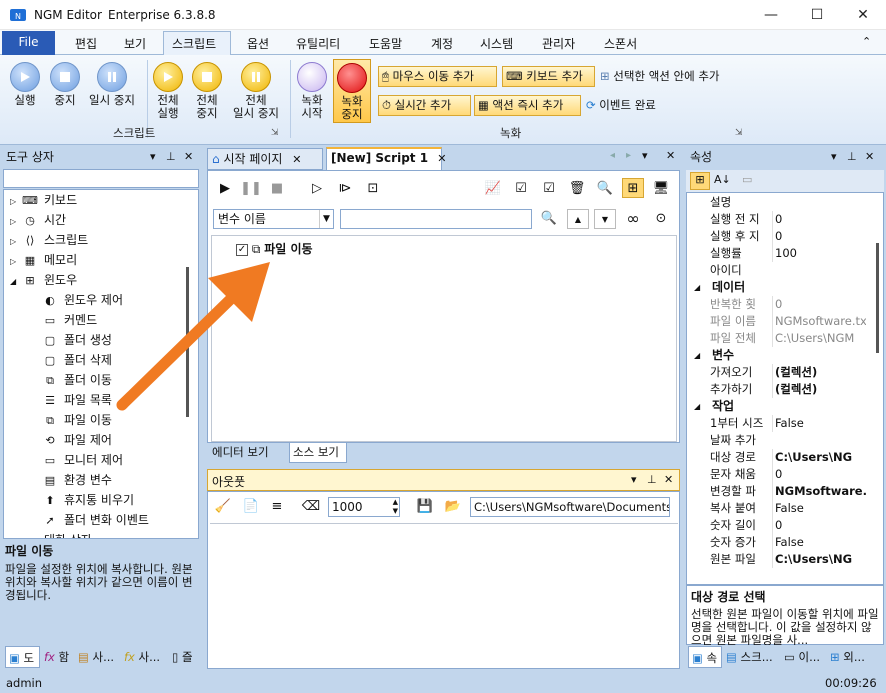  What do you see at coordinates (49, 240) in the screenshot?
I see `tree-category: ▷ ⟨⟩ 스크립트` at bounding box center [49, 240].